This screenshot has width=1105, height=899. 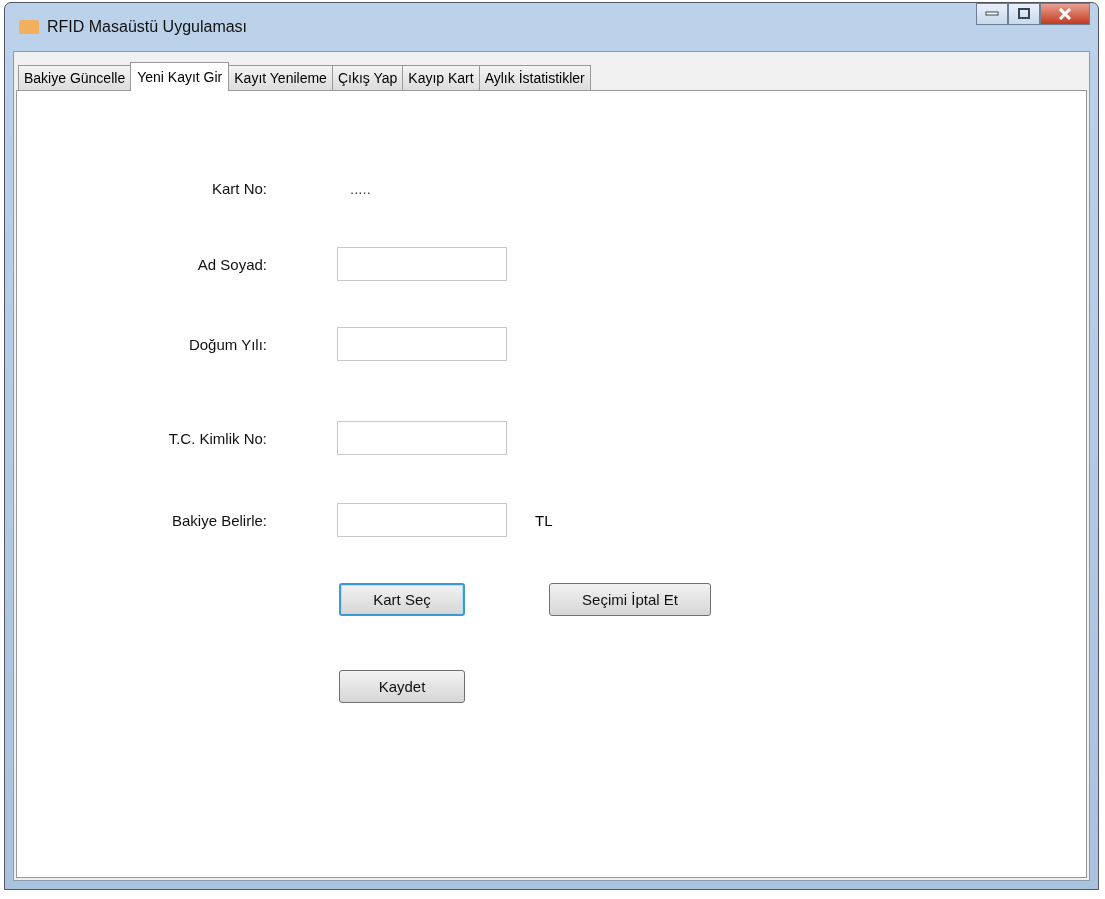 What do you see at coordinates (367, 77) in the screenshot?
I see `tab: Çıkış Yap` at bounding box center [367, 77].